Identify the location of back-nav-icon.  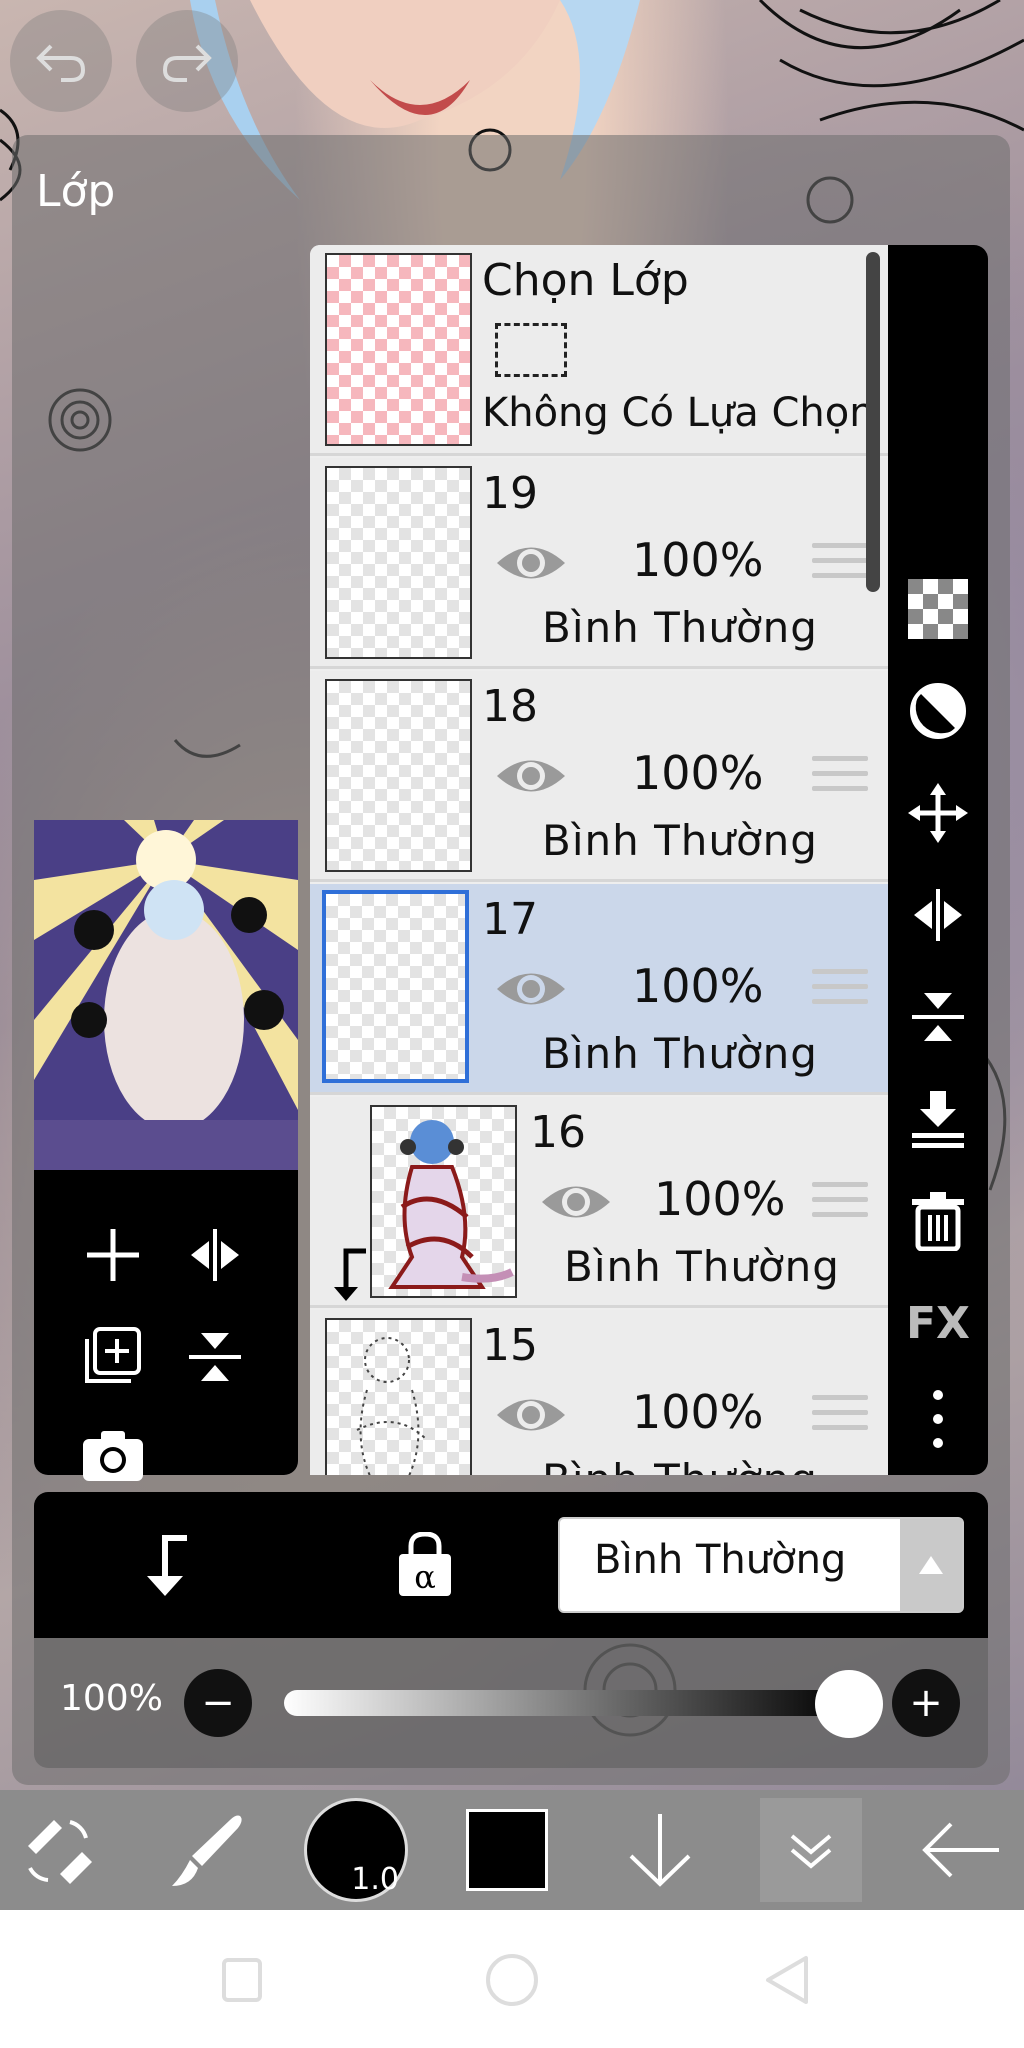
(786, 1980).